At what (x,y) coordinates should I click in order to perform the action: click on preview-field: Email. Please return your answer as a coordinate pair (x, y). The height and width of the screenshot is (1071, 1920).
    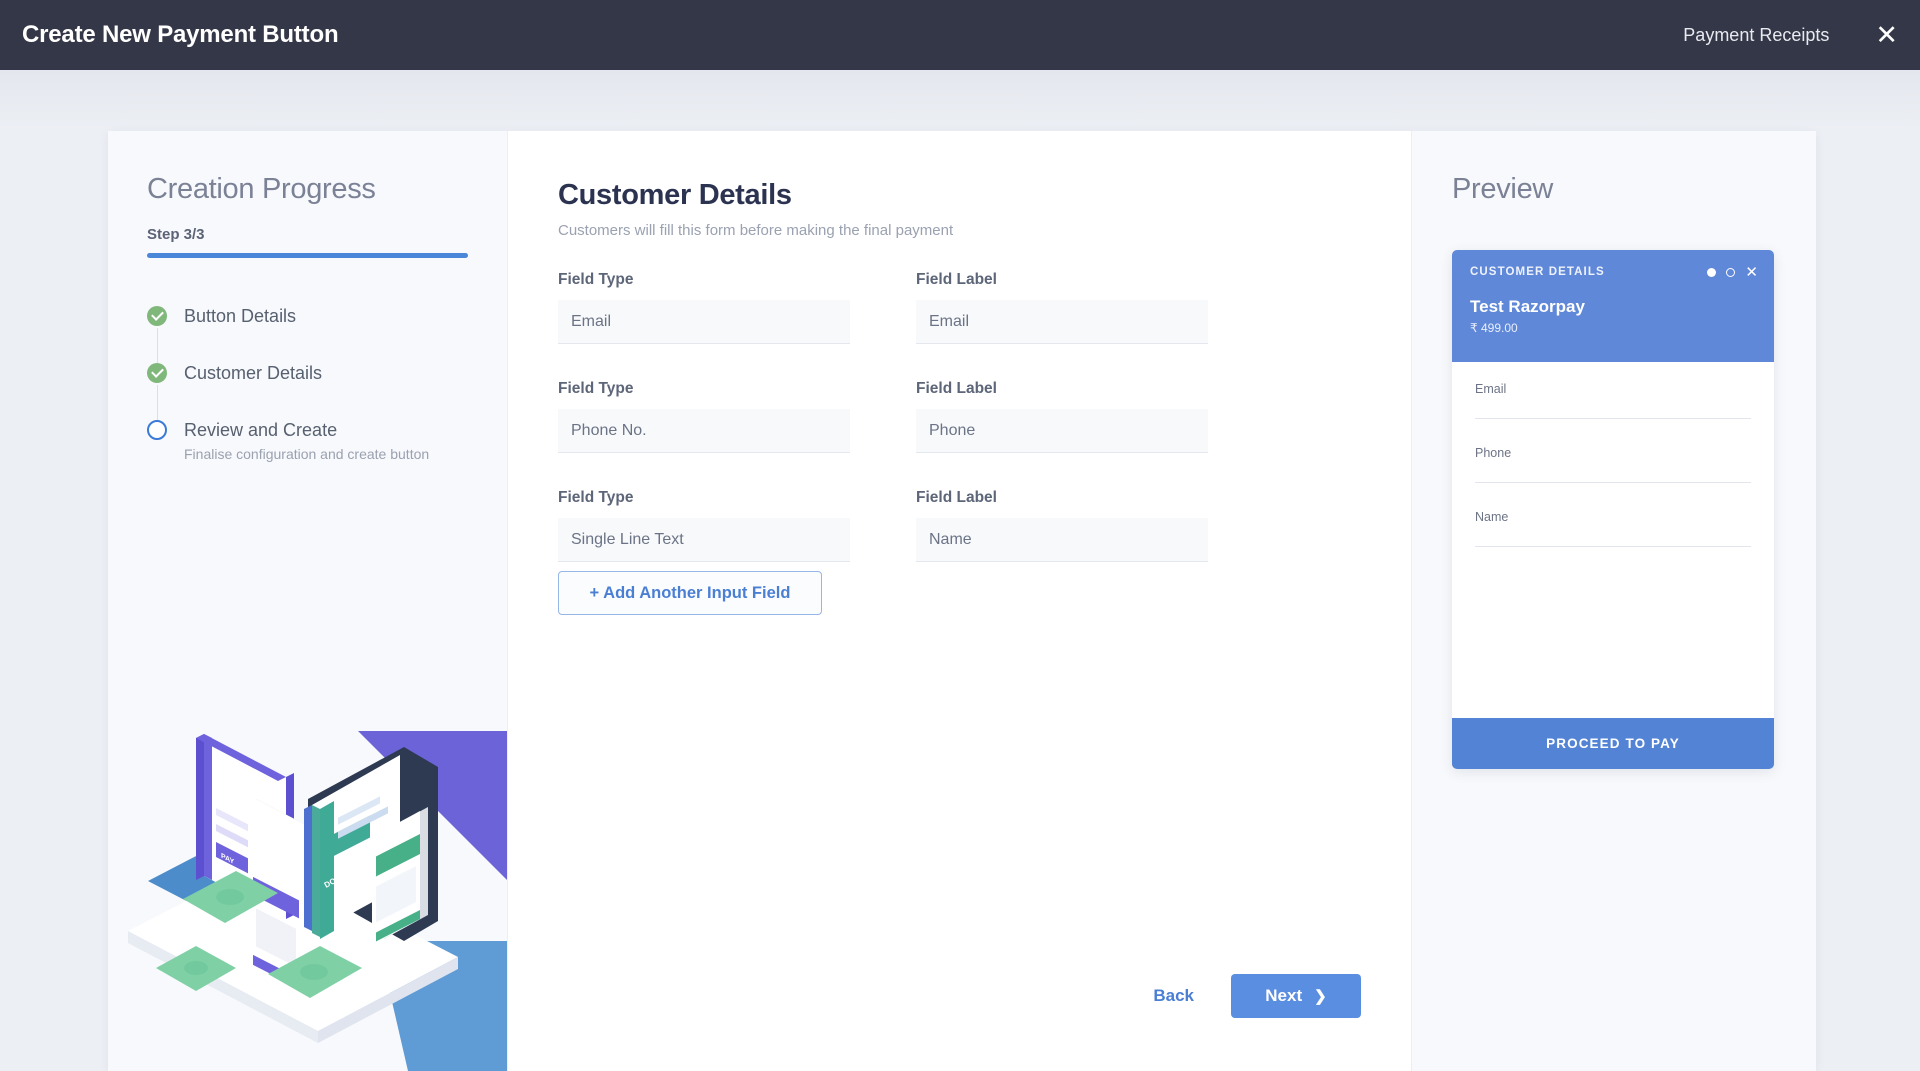
    Looking at the image, I should click on (1613, 400).